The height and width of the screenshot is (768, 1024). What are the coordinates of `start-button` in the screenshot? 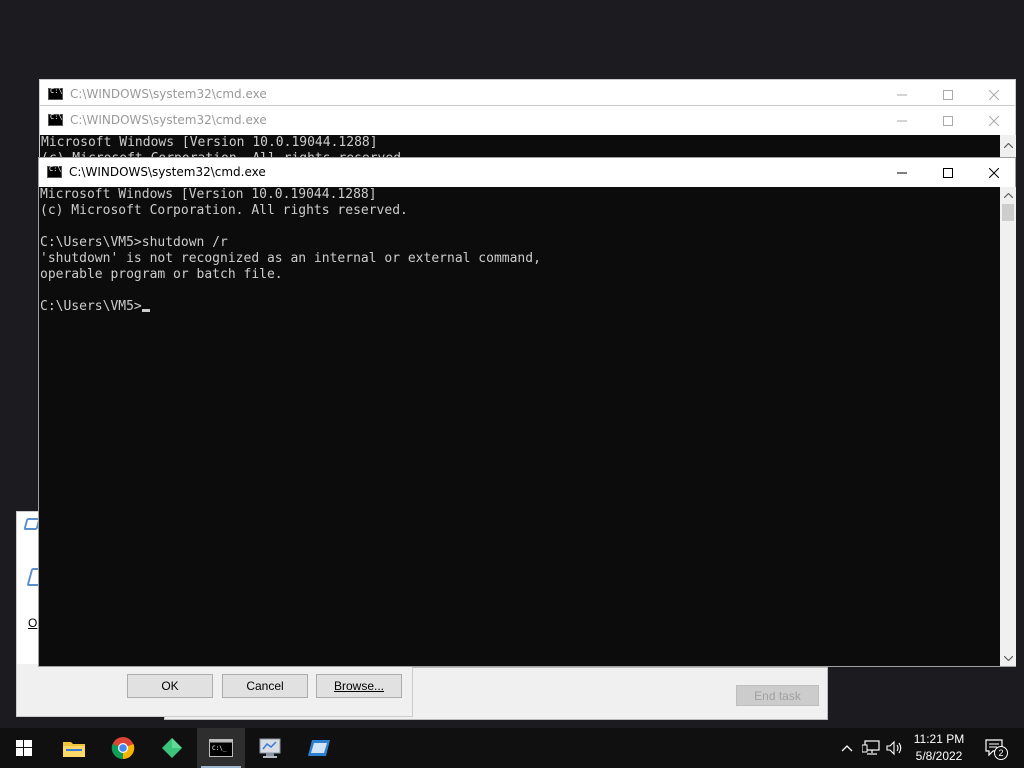 It's located at (24, 748).